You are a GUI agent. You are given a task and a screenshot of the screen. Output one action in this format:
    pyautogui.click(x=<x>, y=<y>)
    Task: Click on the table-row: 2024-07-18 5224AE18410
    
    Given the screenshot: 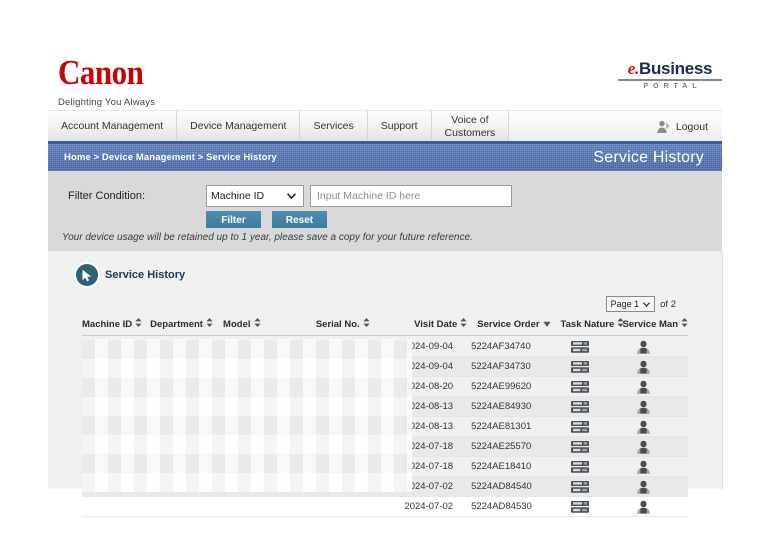 What is the action you would take?
    pyautogui.click(x=385, y=467)
    